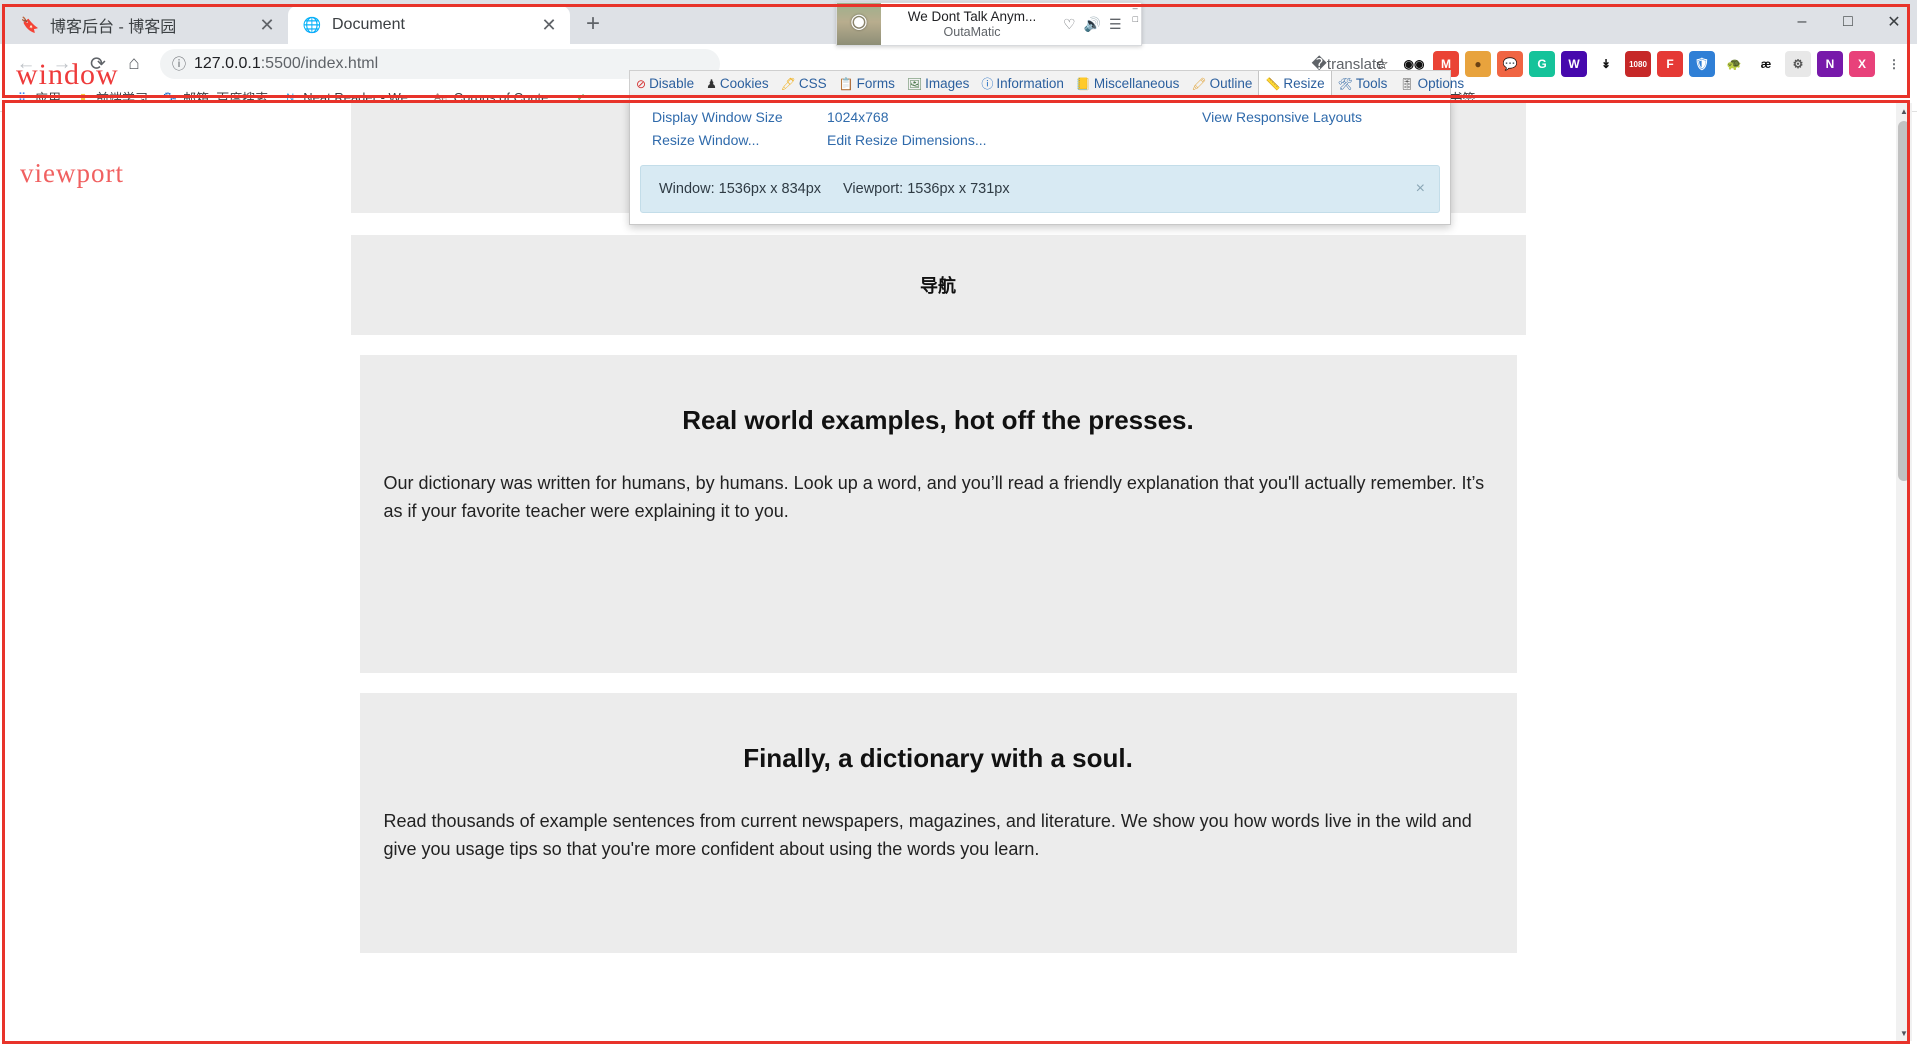 The height and width of the screenshot is (1046, 1917). Describe the element at coordinates (1231, 83) in the screenshot. I see `webdev-item-label: Outline` at that location.